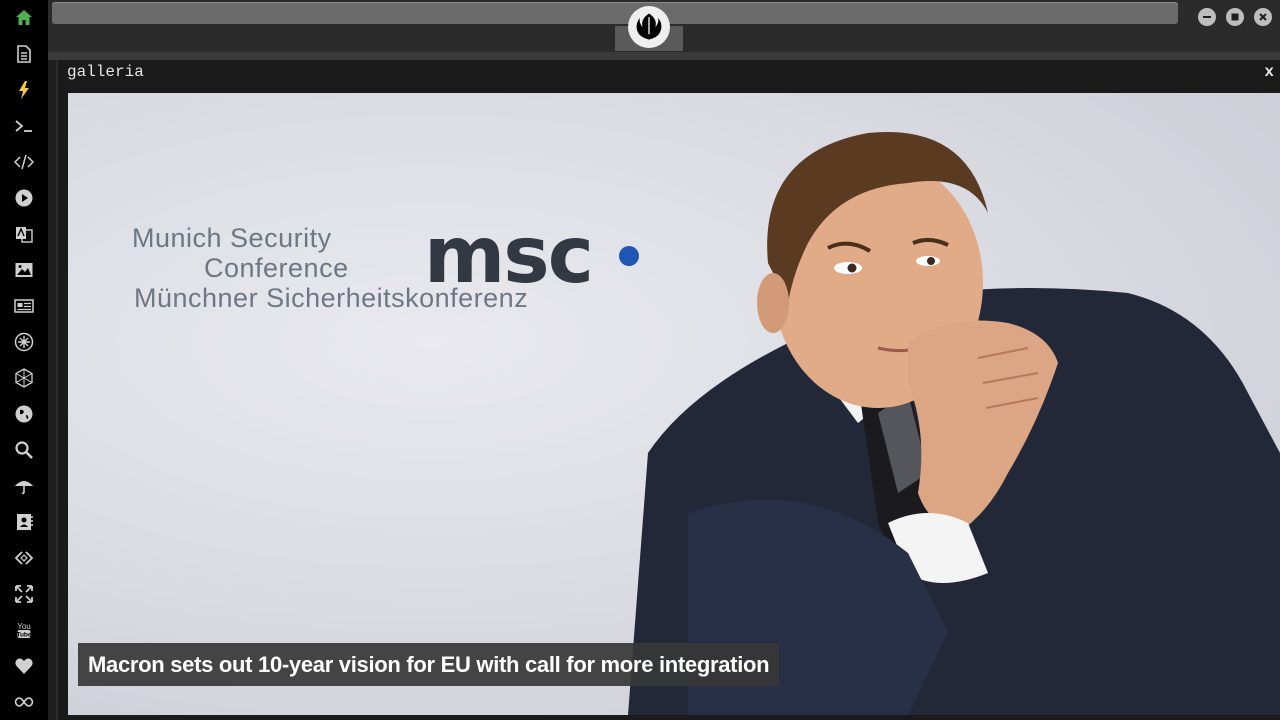 The height and width of the screenshot is (720, 1280). I want to click on maximize-button, so click(1235, 17).